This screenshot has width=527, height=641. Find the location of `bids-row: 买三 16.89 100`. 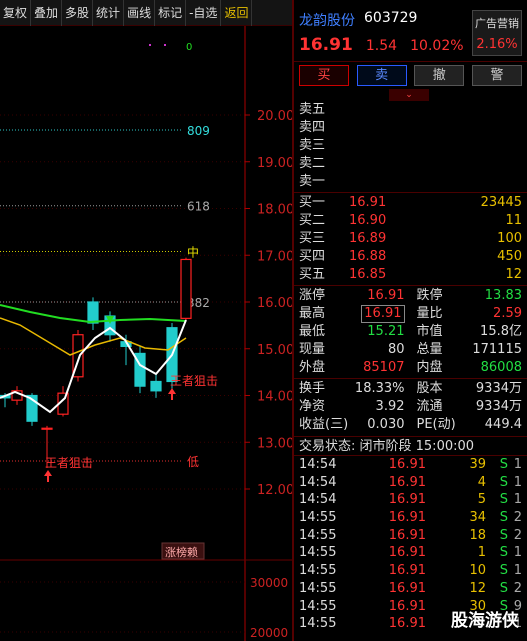

bids-row: 买三 16.89 100 is located at coordinates (410, 239).